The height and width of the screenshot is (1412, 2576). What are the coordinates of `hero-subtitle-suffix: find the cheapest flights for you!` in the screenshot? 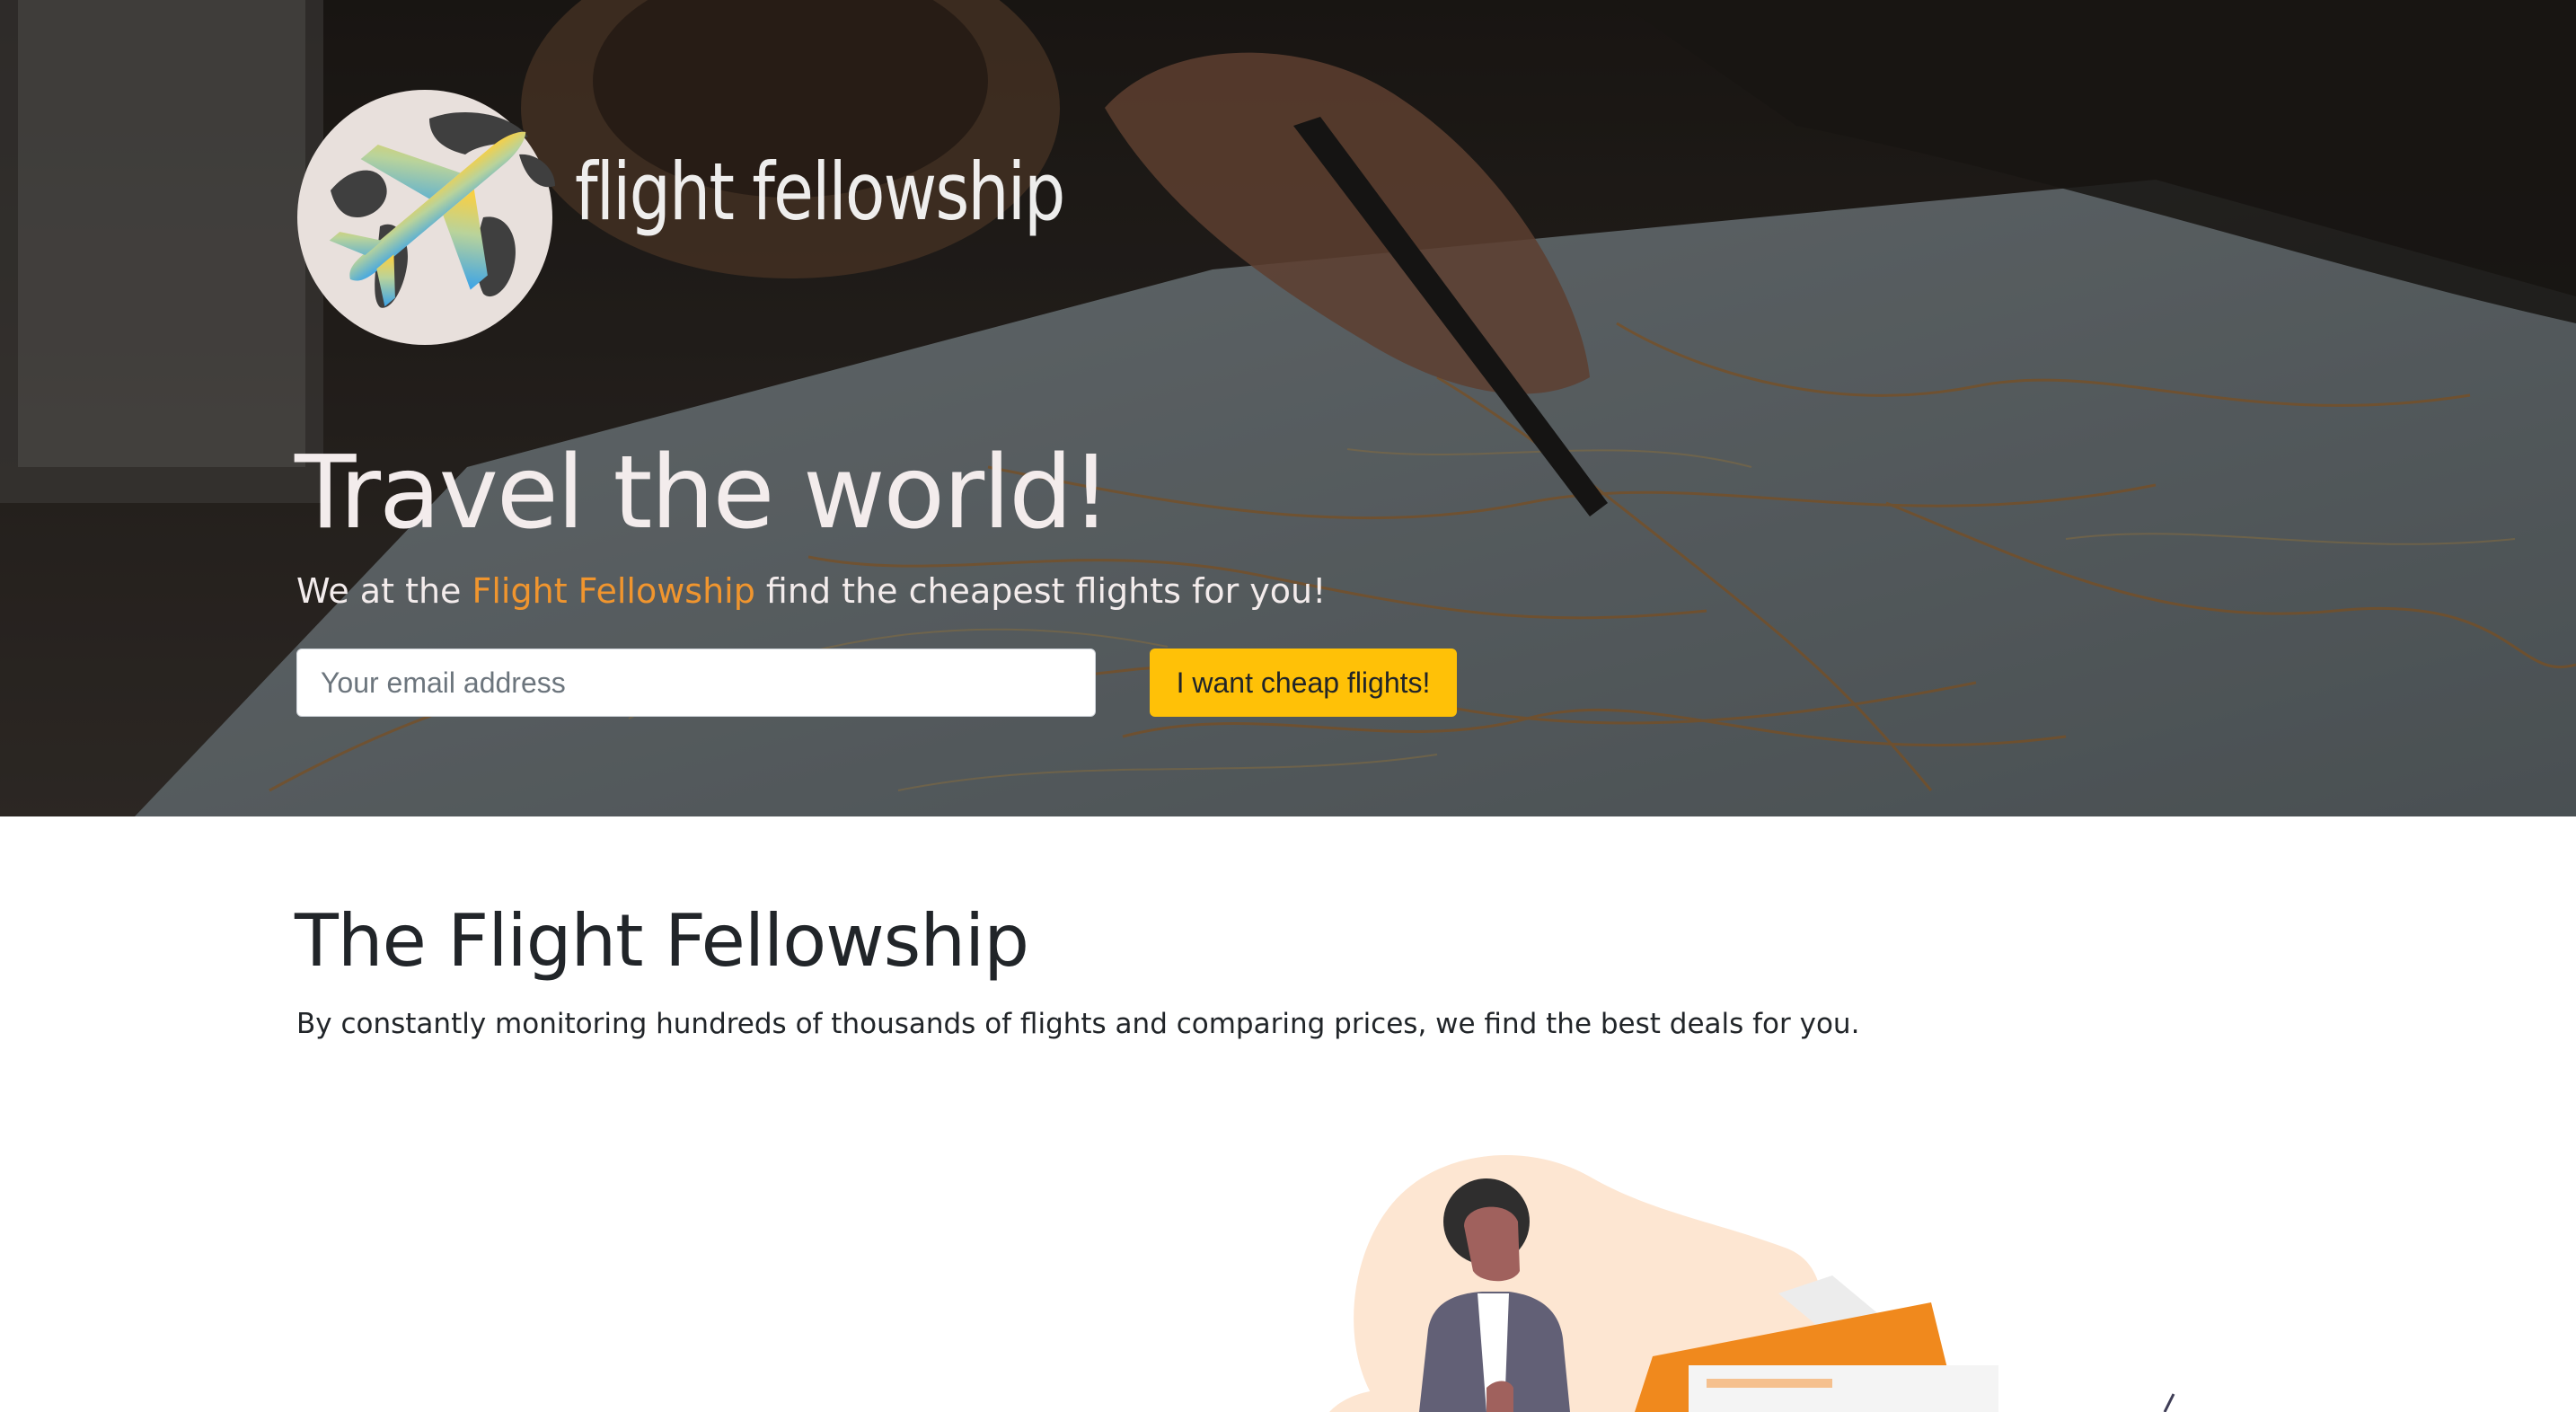 It's located at (1040, 591).